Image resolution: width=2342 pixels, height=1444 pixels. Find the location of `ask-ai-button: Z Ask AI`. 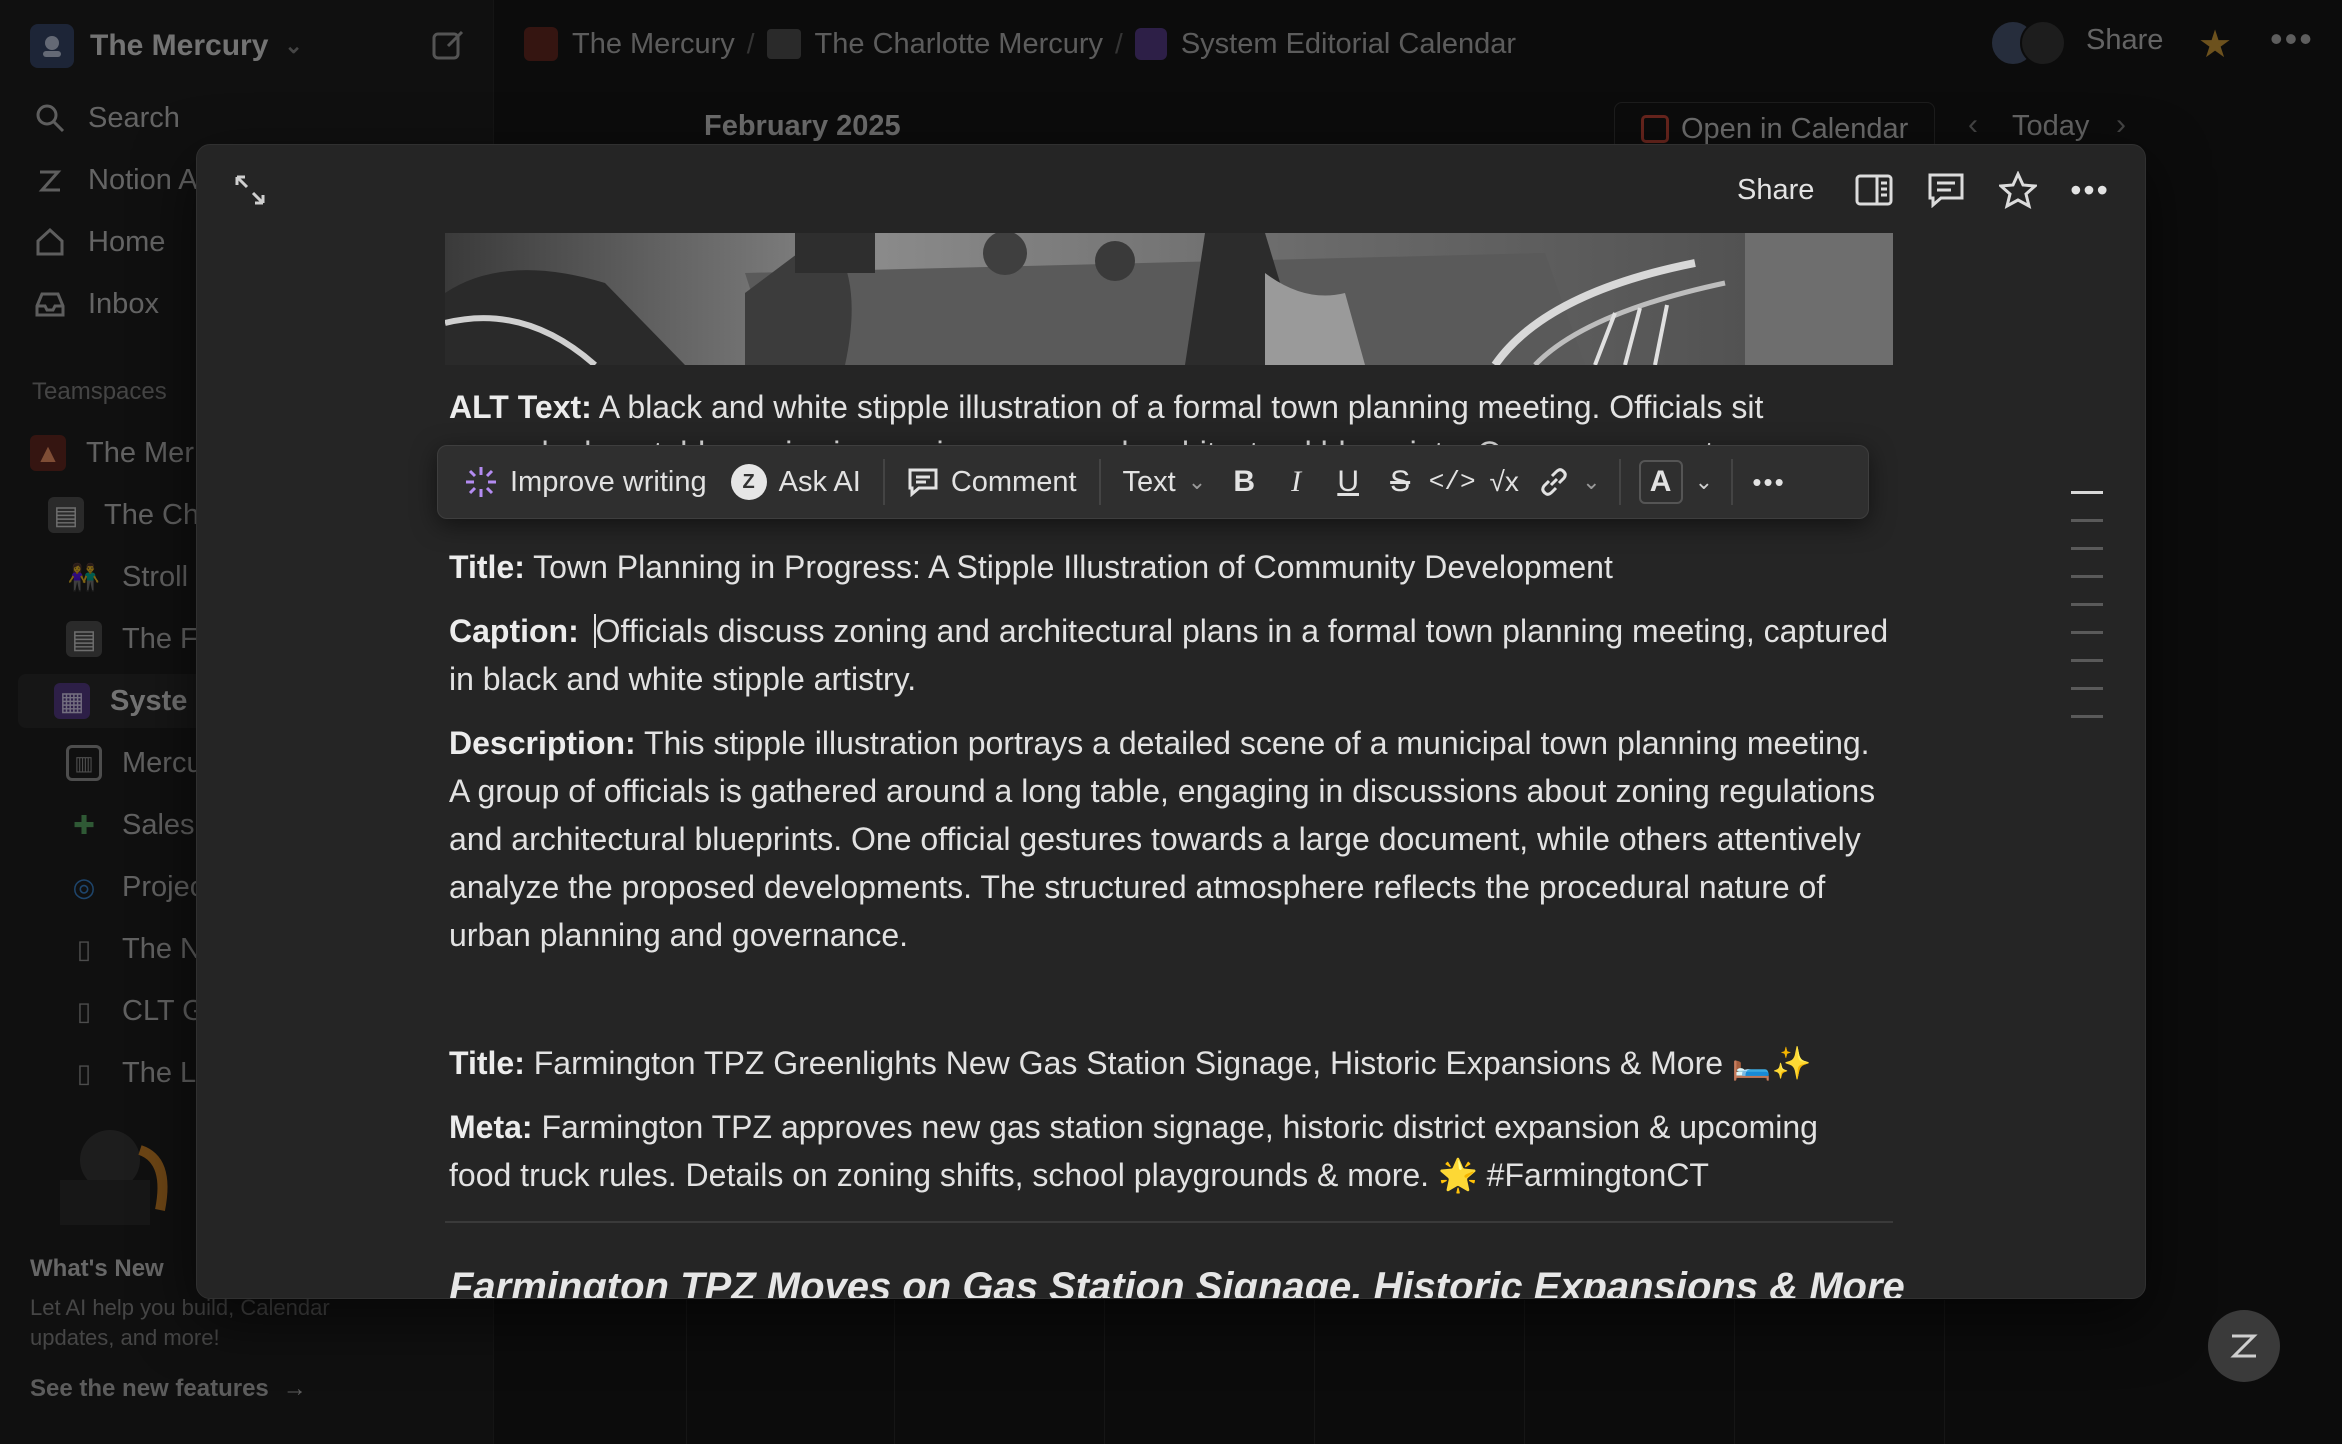

ask-ai-button: Z Ask AI is located at coordinates (796, 482).